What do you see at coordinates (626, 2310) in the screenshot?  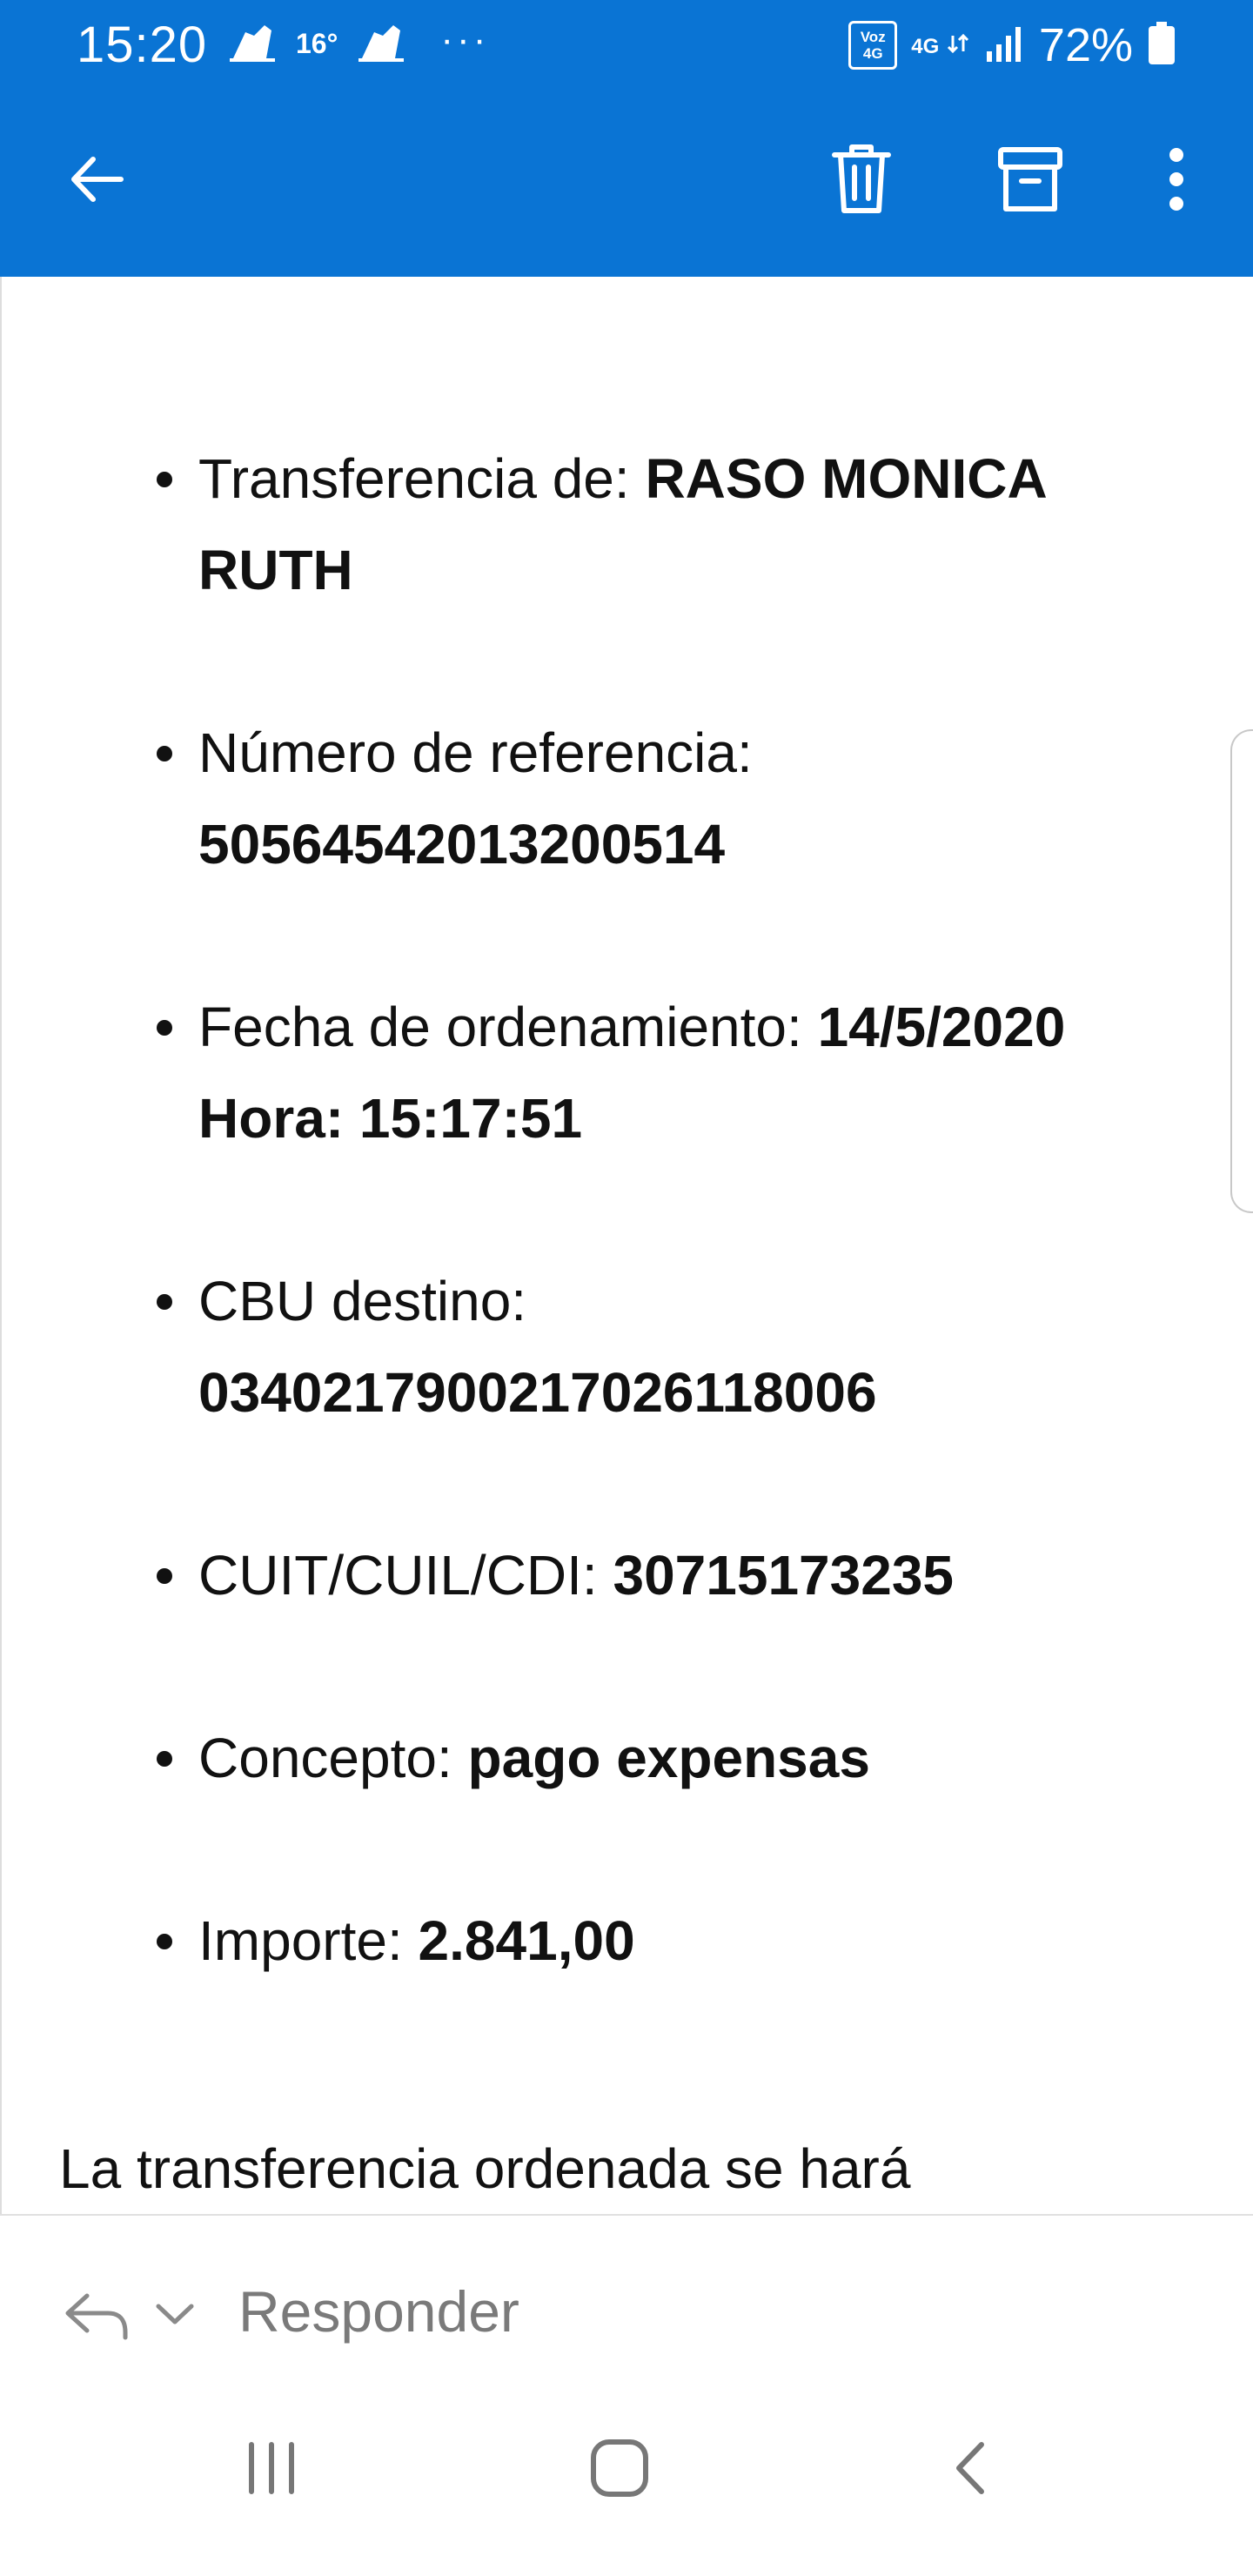 I see `reply-bar: Responder` at bounding box center [626, 2310].